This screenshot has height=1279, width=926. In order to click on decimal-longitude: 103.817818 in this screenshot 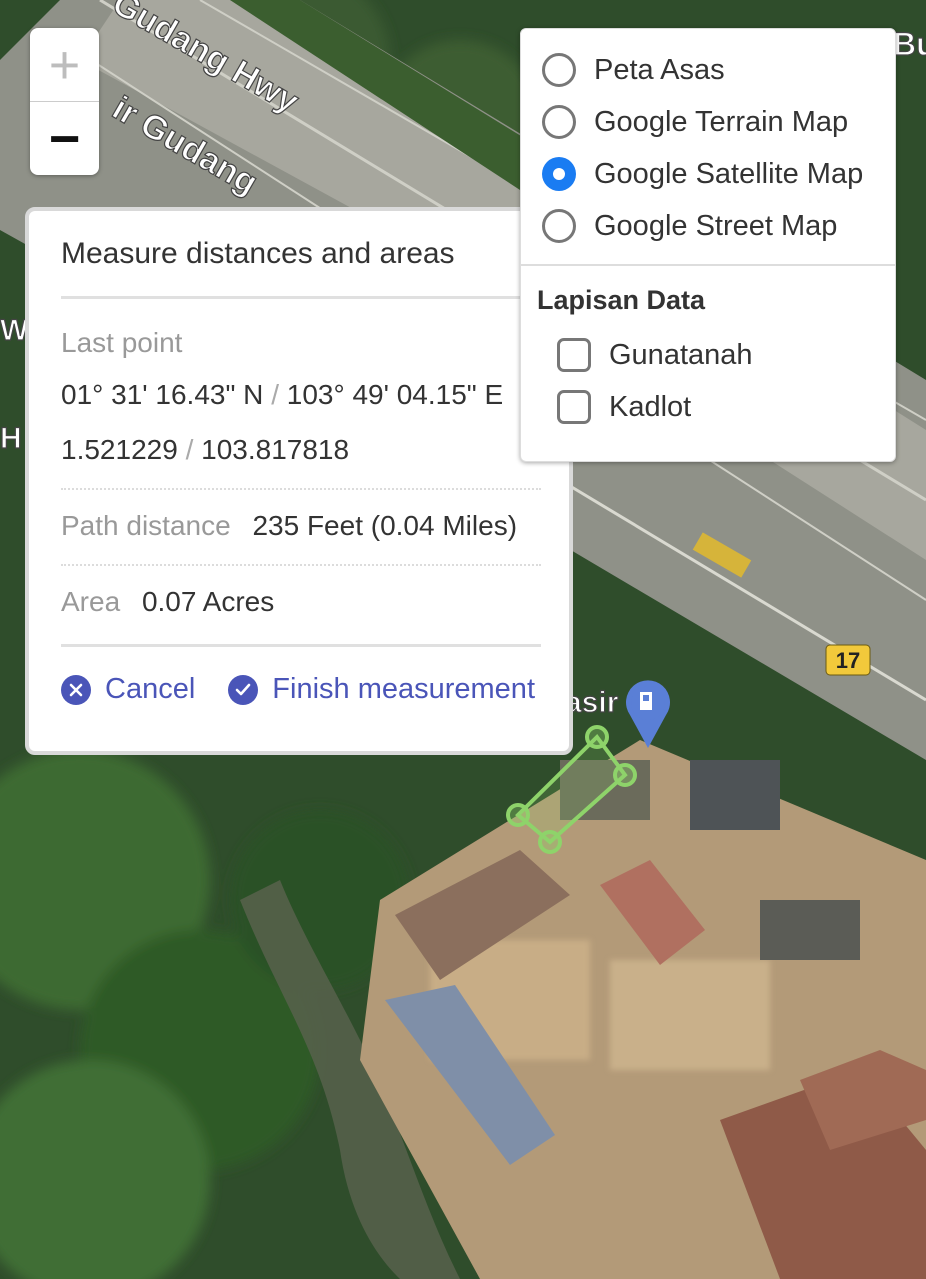, I will do `click(275, 449)`.